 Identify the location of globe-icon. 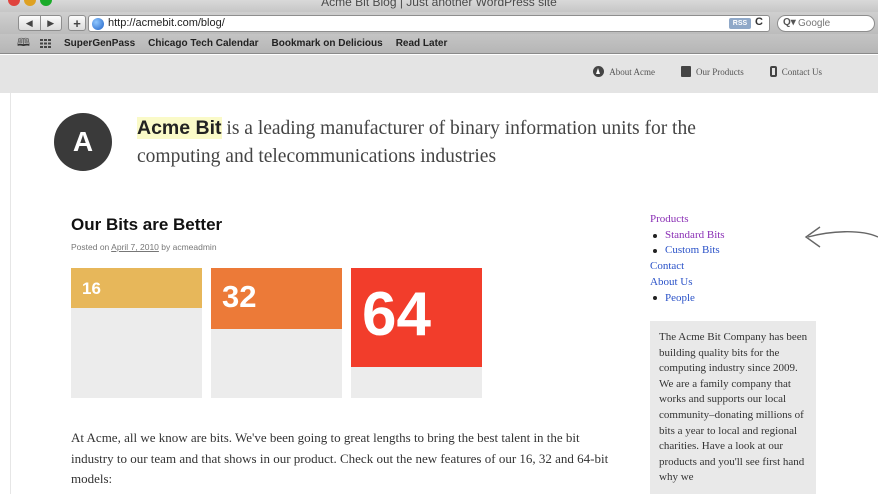
(98, 24).